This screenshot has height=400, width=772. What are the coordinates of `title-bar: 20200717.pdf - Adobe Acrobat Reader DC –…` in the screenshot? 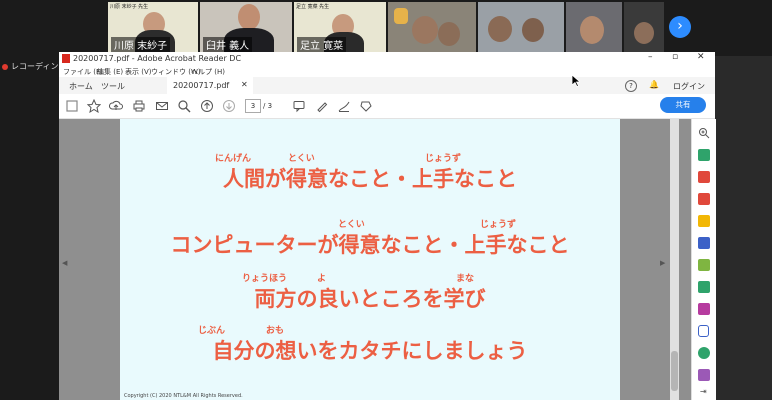 It's located at (387, 59).